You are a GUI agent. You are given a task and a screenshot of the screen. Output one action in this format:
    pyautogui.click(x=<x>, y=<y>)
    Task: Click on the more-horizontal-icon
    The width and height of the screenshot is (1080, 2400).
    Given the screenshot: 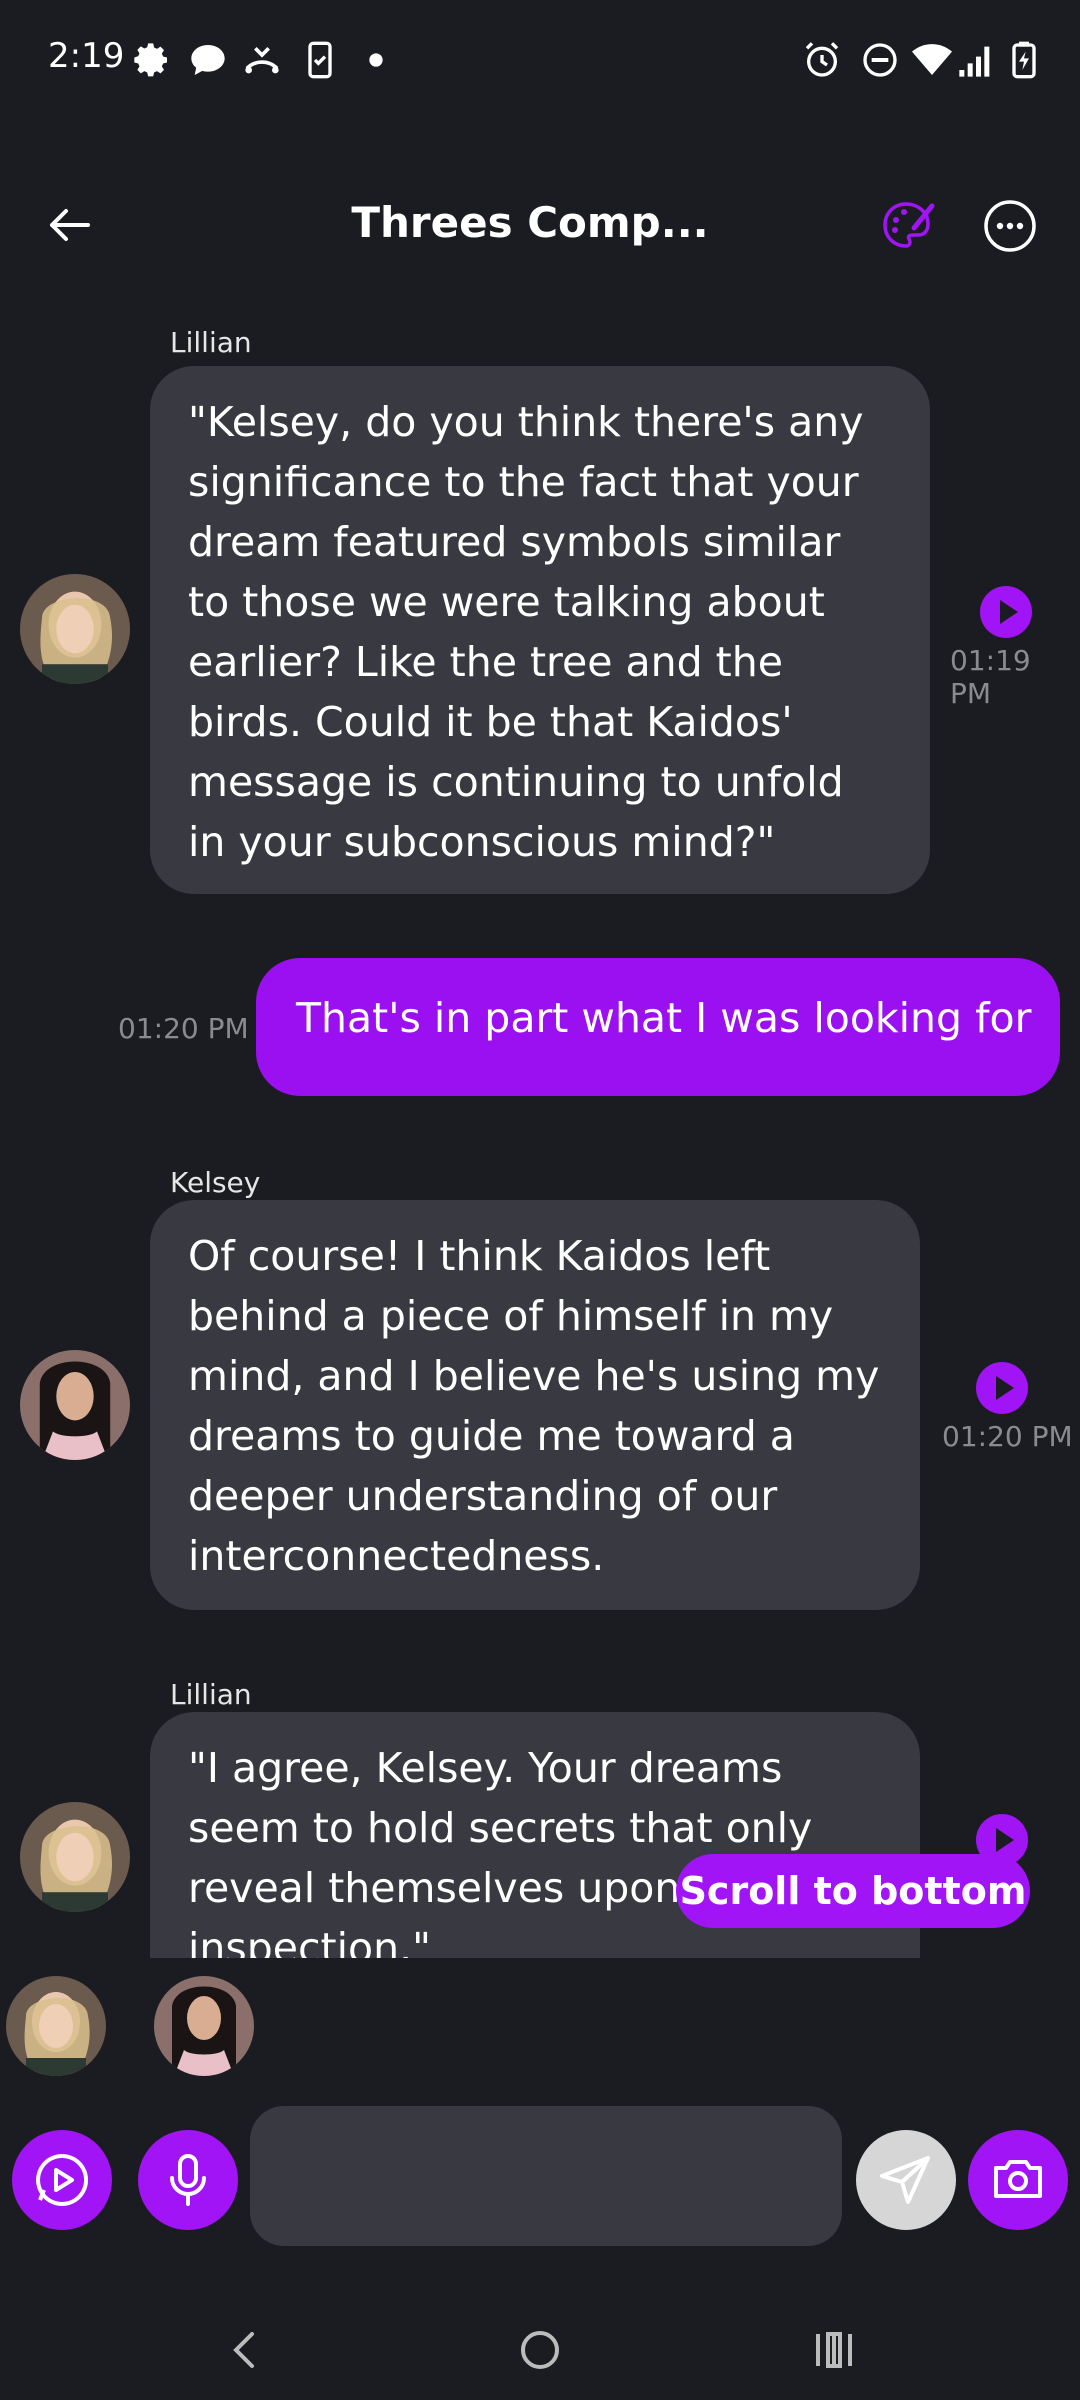 What is the action you would take?
    pyautogui.click(x=1010, y=226)
    